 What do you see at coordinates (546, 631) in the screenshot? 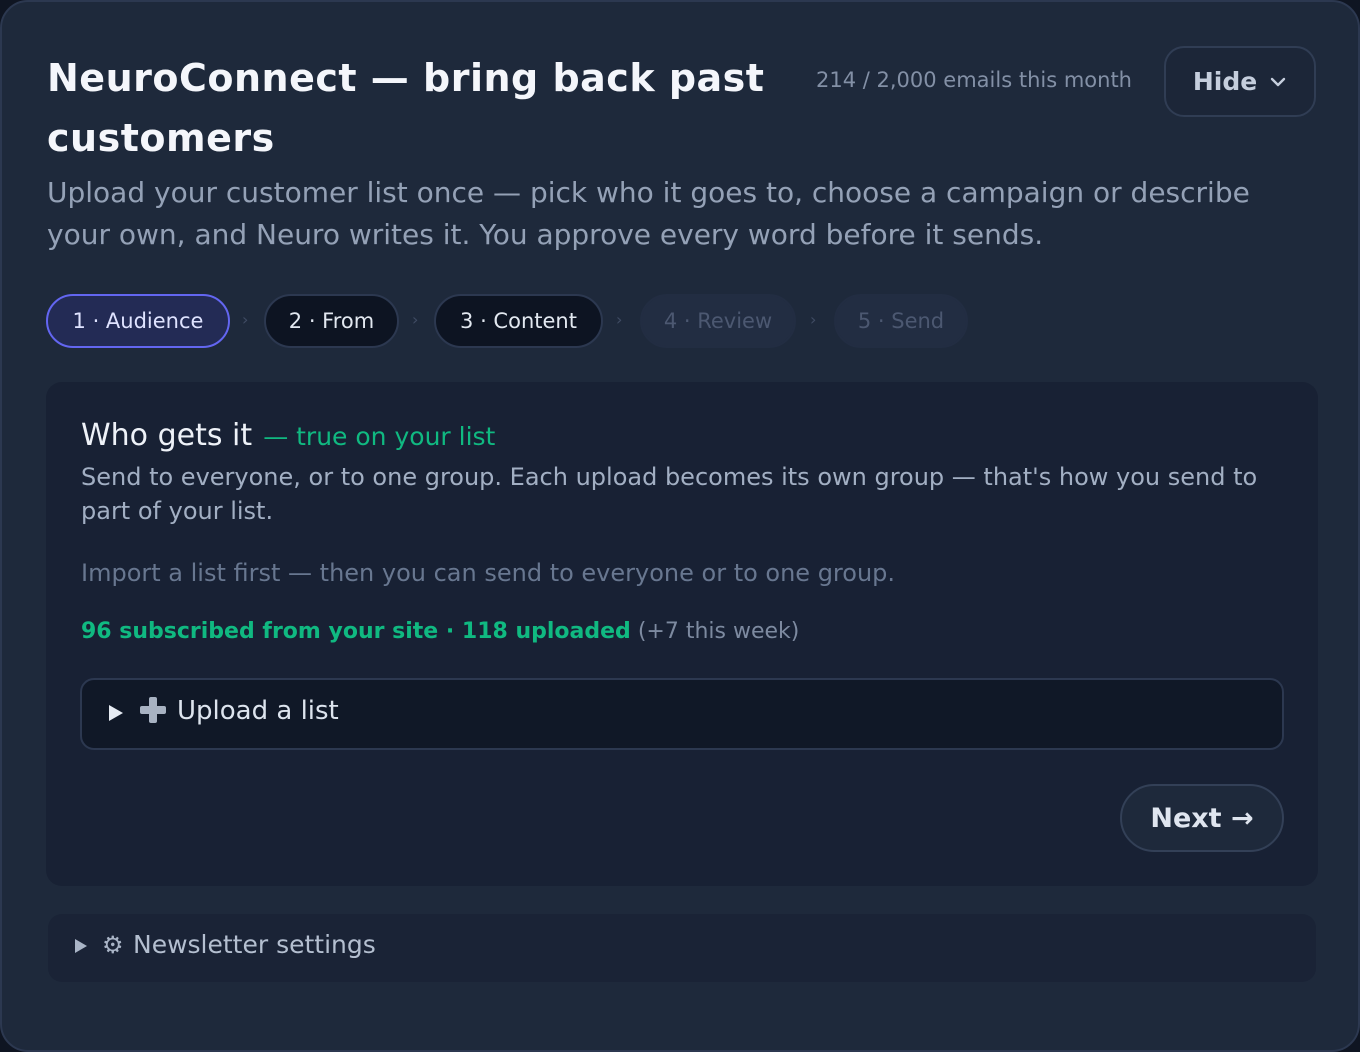
I see `stats-uploaded: 118 uploaded` at bounding box center [546, 631].